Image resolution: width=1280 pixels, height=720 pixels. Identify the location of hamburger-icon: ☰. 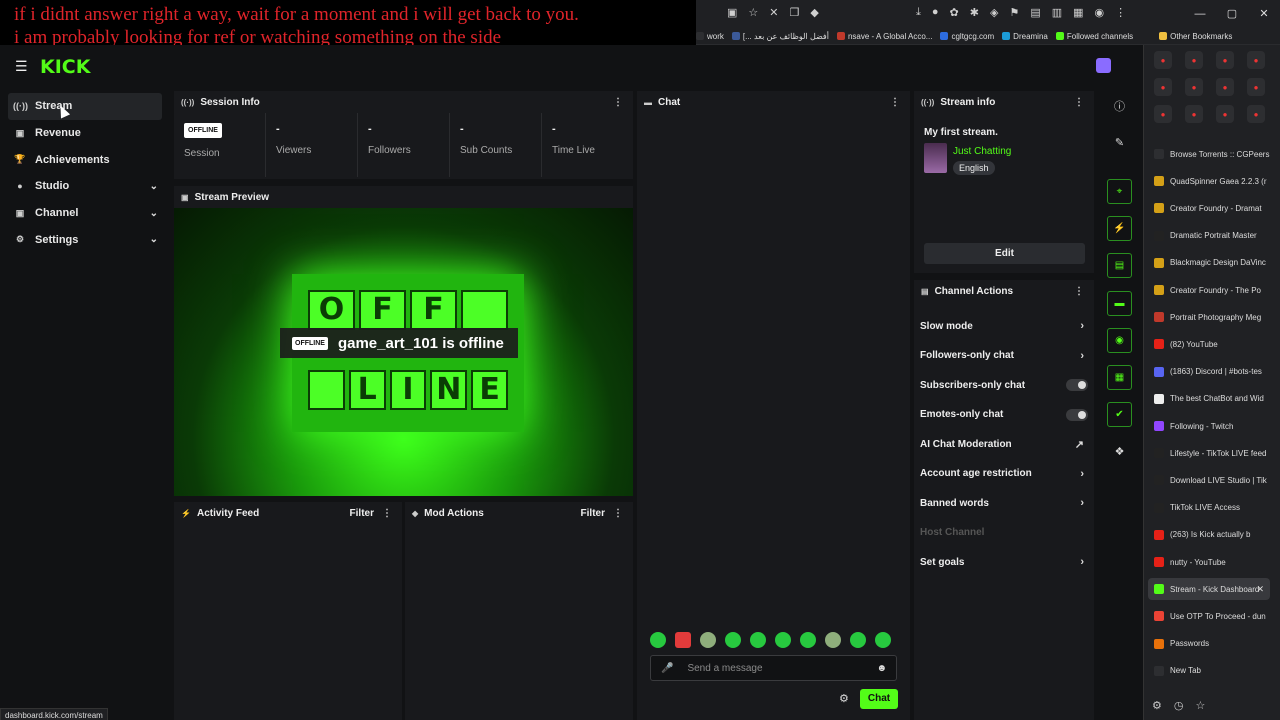
(21, 66).